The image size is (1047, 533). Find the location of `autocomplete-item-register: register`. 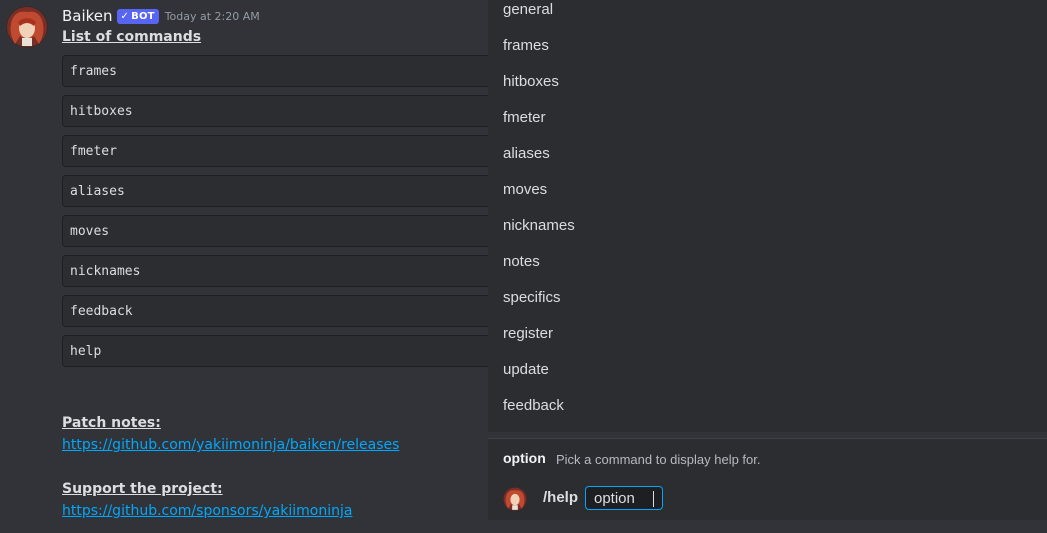

autocomplete-item-register: register is located at coordinates (528, 333).